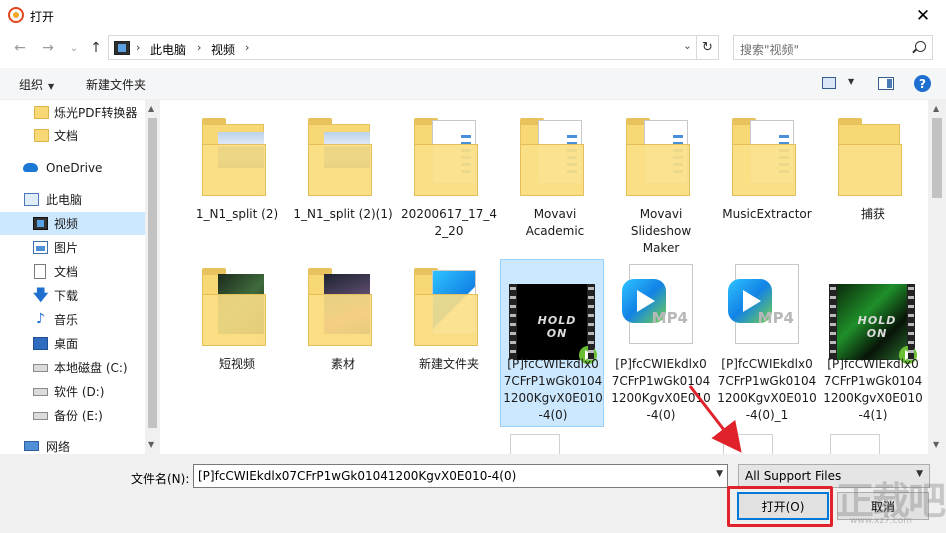 Image resolution: width=946 pixels, height=533 pixels. Describe the element at coordinates (64, 200) in the screenshot. I see `sidebar-item-label: 此电脑` at that location.